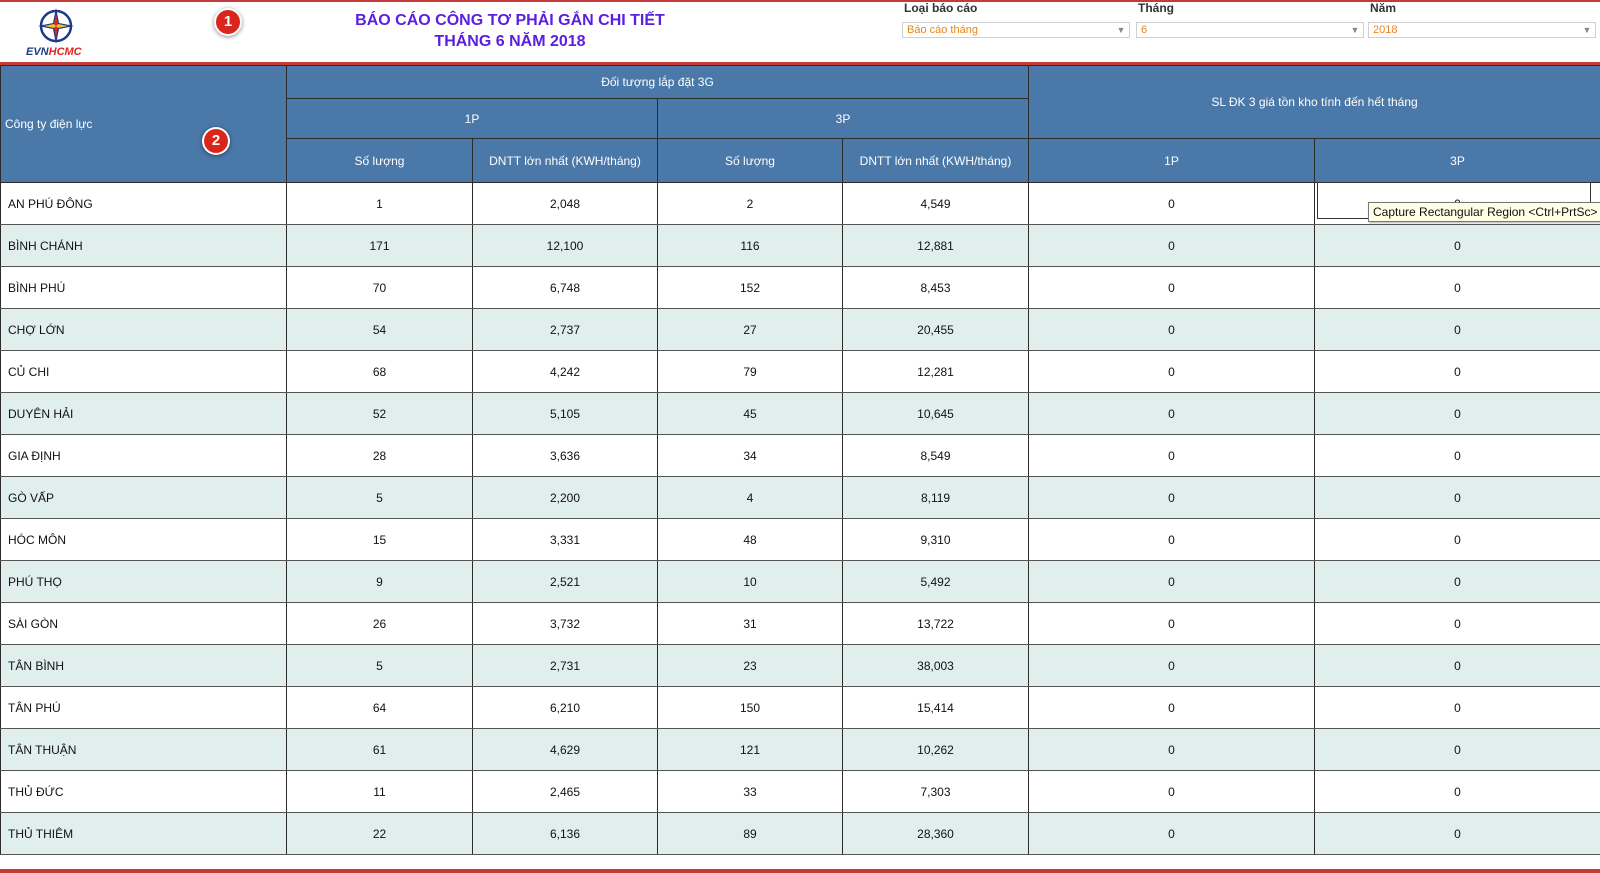 The width and height of the screenshot is (1600, 873). What do you see at coordinates (143, 329) in the screenshot?
I see `cell-name: CHỢ LỚN` at bounding box center [143, 329].